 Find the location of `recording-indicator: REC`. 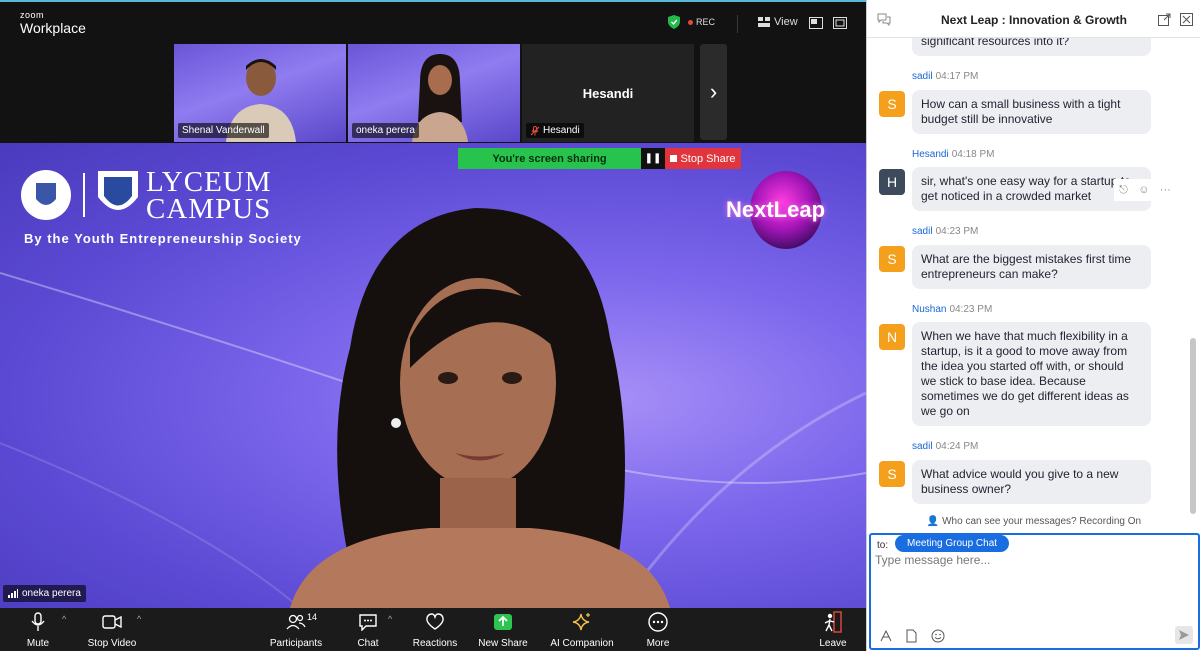

recording-indicator: REC is located at coordinates (701, 22).